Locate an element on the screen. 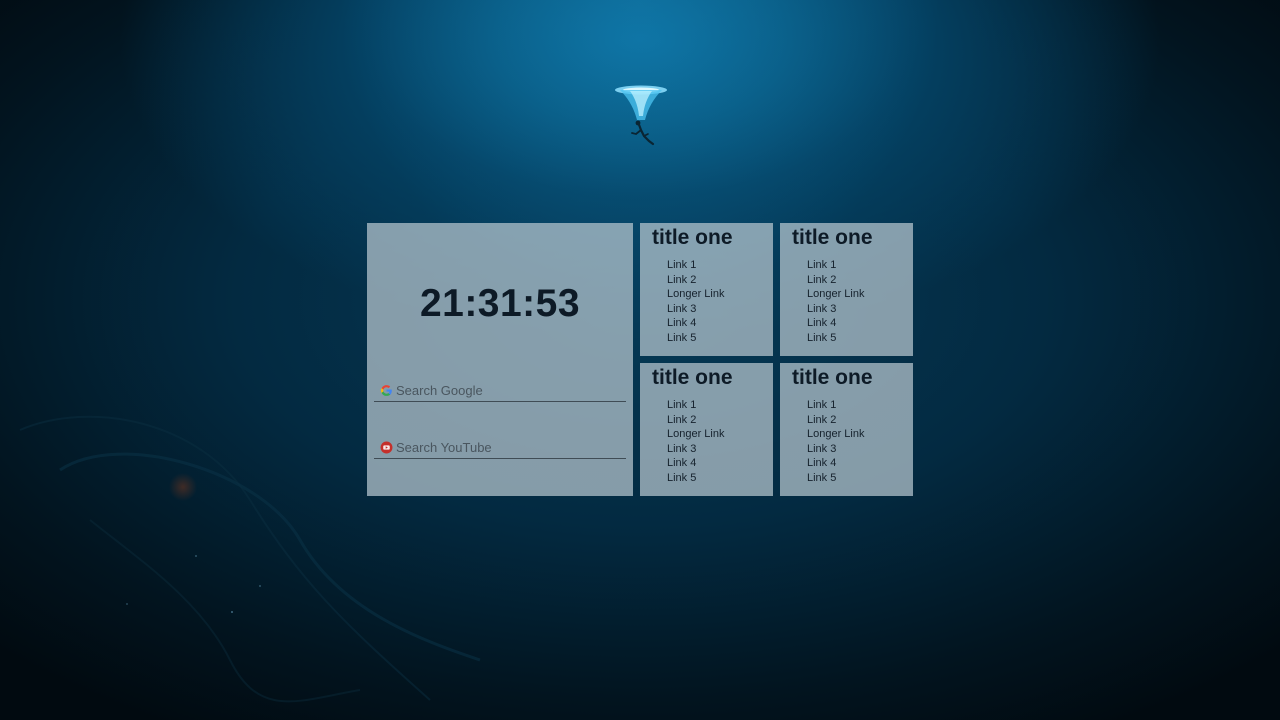 The image size is (1280, 720). youtube-search-box is located at coordinates (500, 447).